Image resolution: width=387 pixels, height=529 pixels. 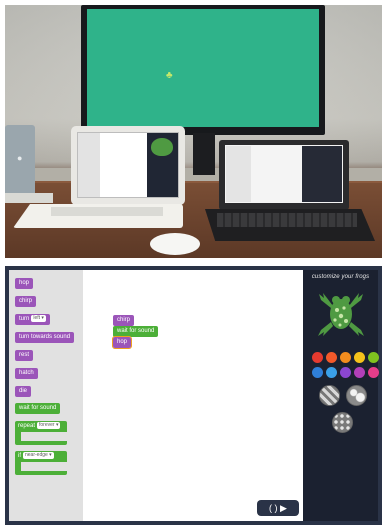 I want to click on if-head: if near-edge ▾, so click(x=34, y=456).